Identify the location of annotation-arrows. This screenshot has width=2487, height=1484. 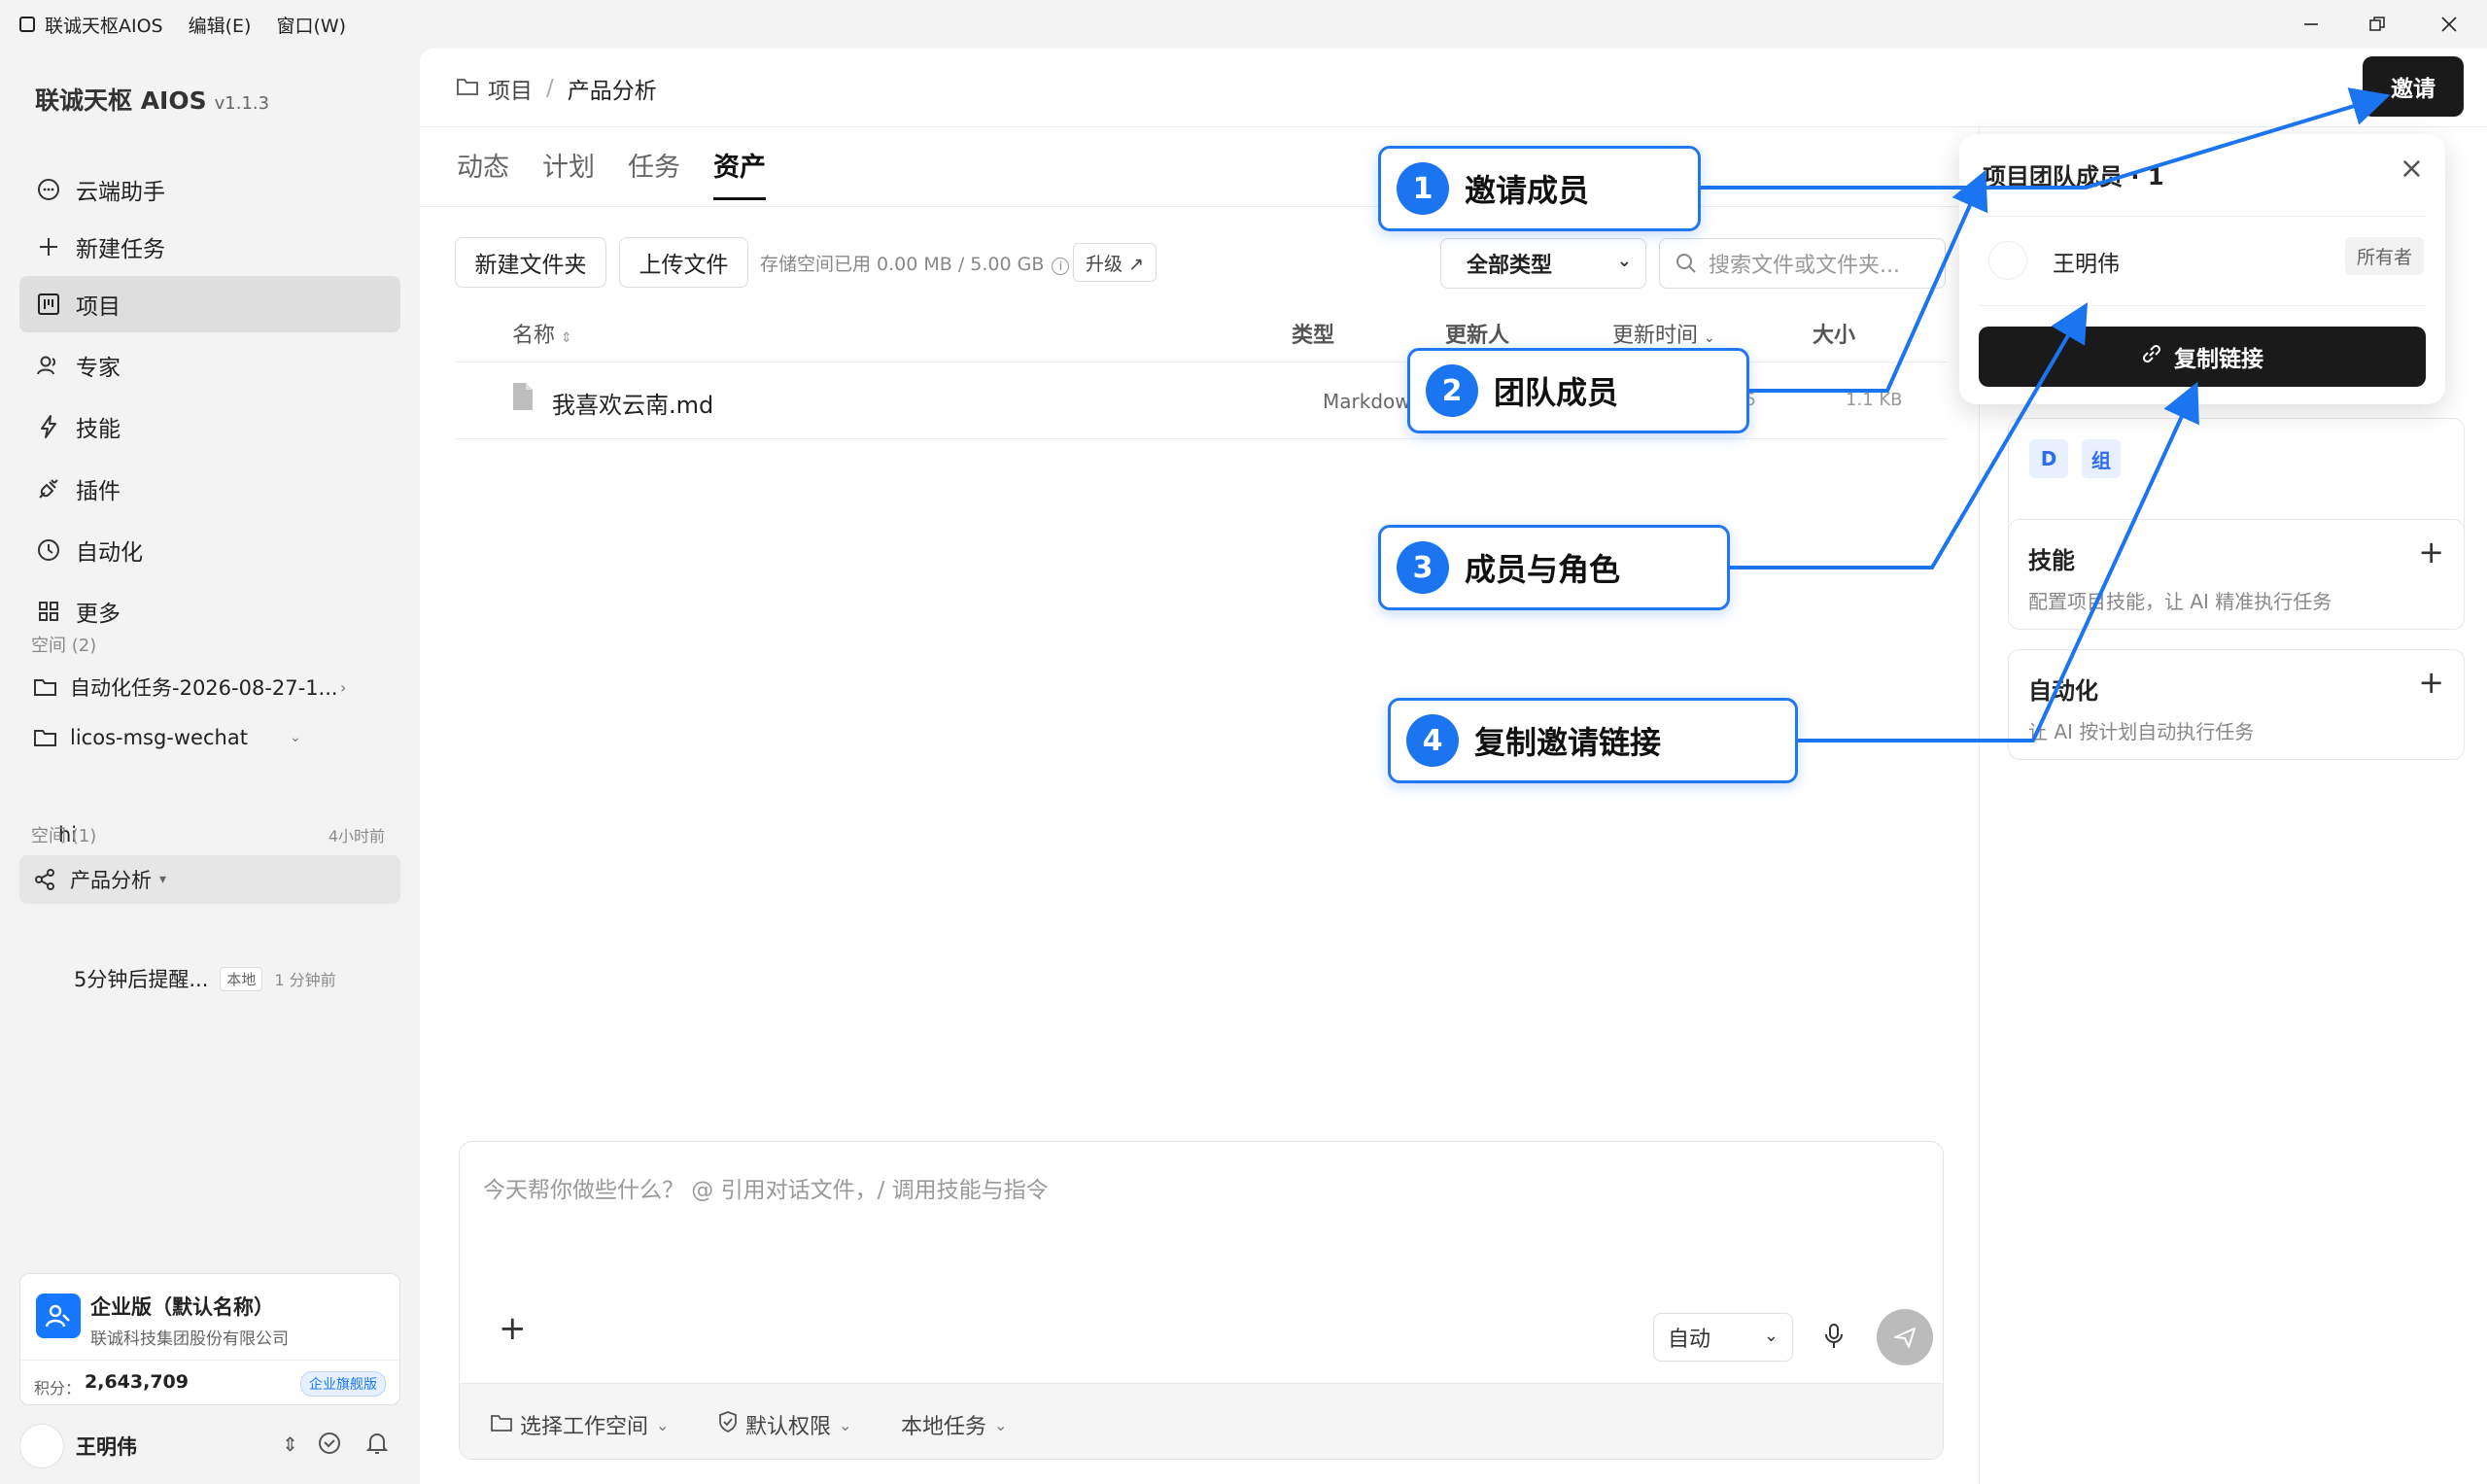
(2046, 414).